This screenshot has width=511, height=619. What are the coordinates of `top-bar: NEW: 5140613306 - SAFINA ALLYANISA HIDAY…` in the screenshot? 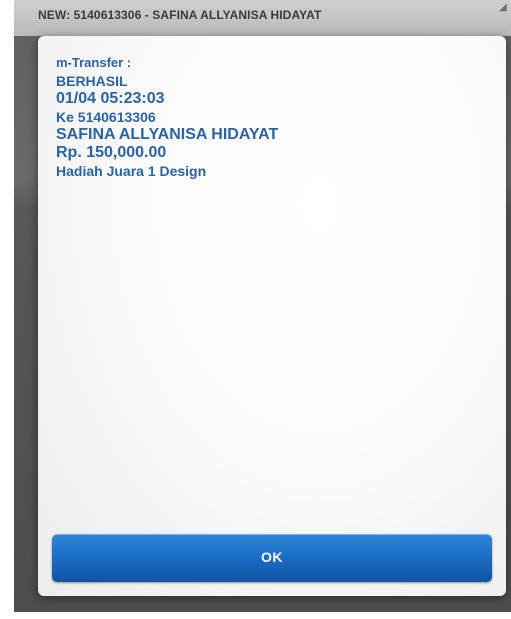 It's located at (262, 18).